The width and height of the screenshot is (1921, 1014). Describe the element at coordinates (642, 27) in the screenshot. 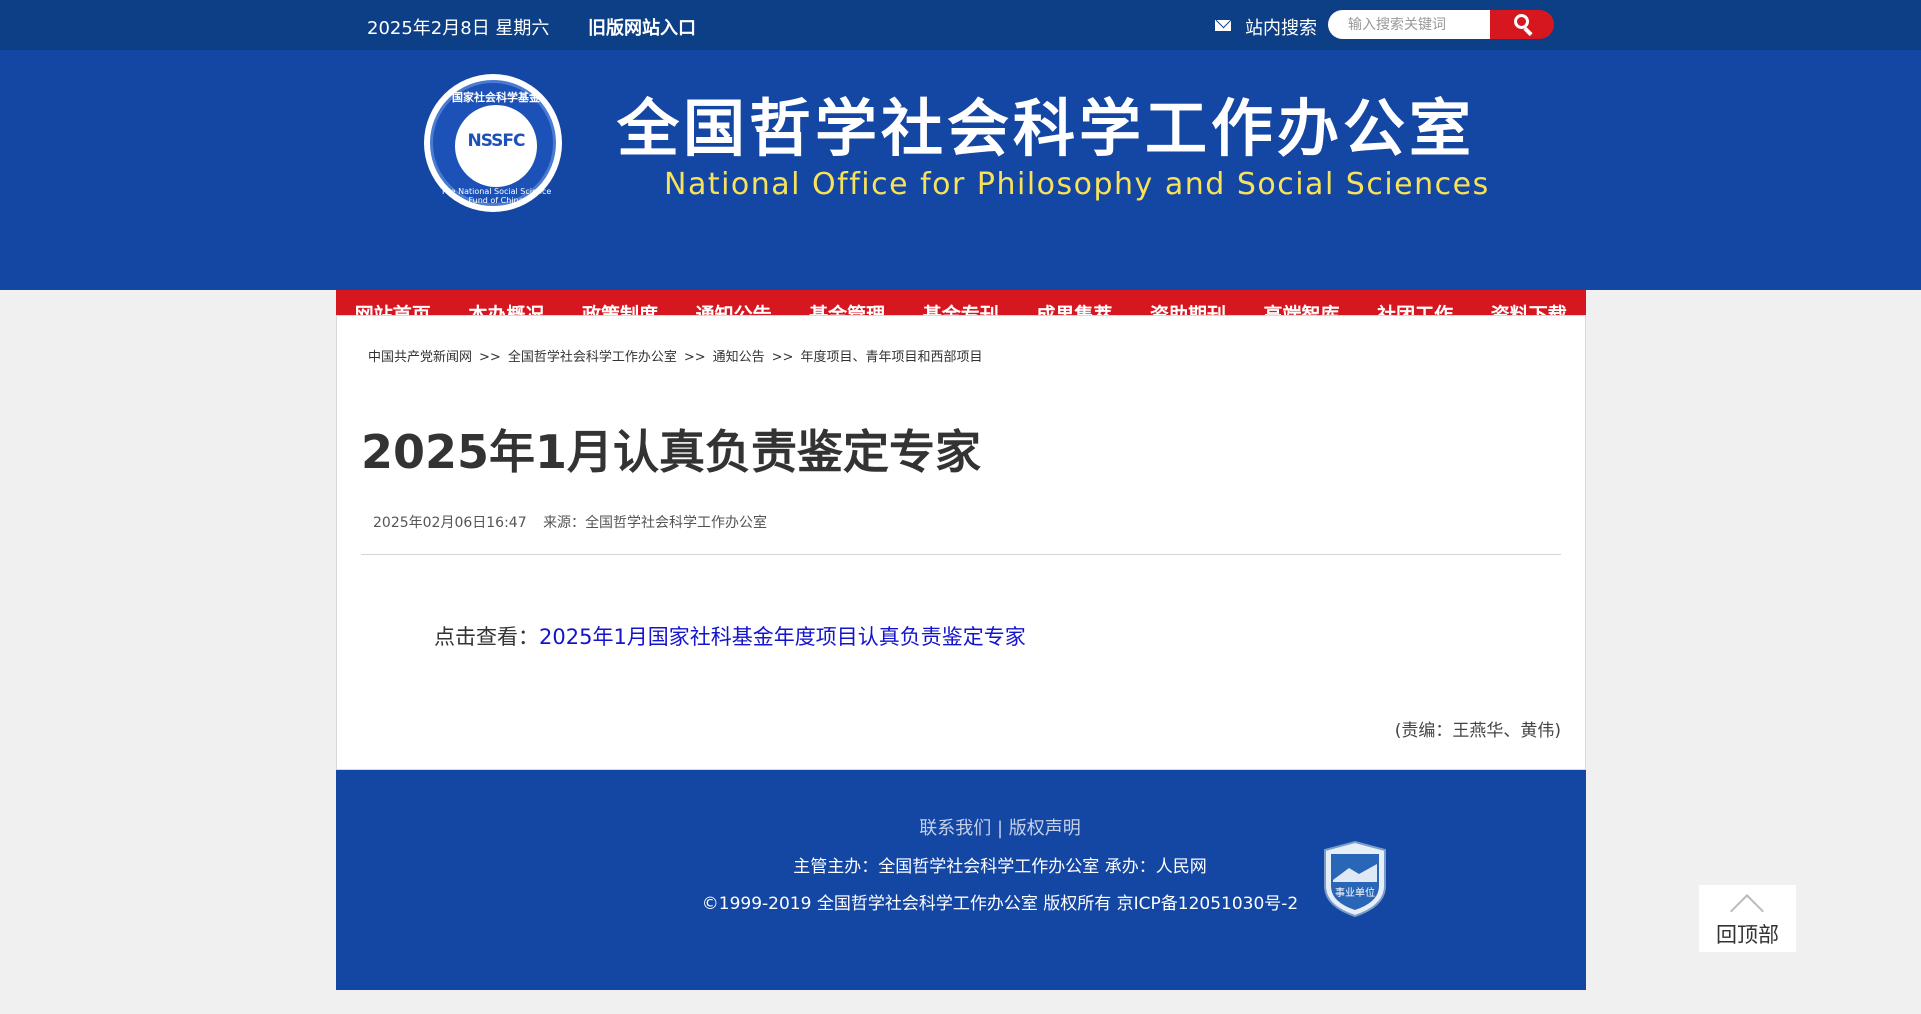

I see `old-site-link: 旧版网站入口` at that location.